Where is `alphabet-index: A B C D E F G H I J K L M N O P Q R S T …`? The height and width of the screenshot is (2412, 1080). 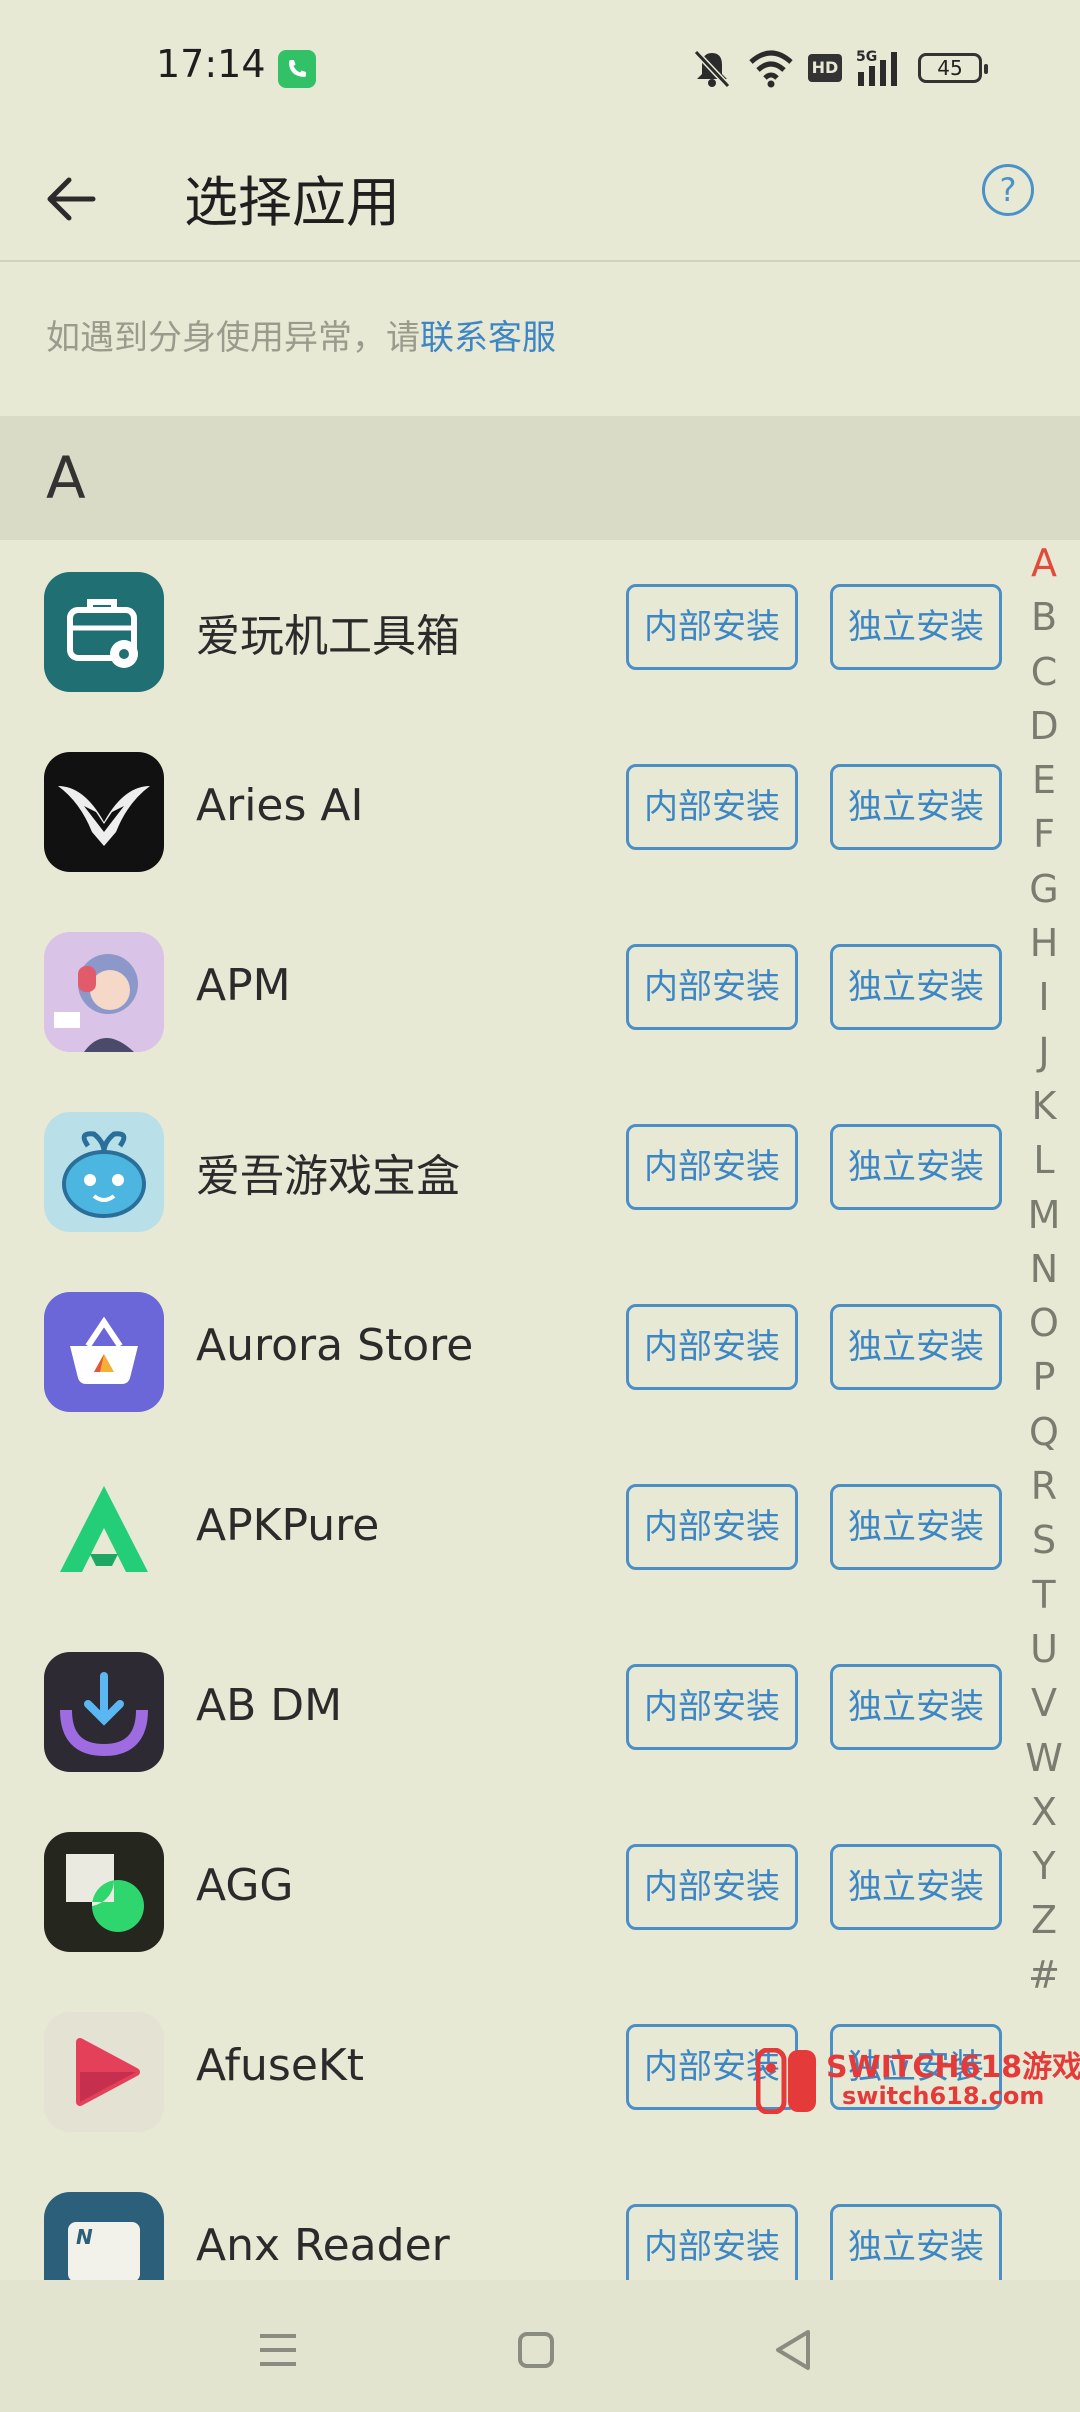
alphabet-index: A B C D E F G H I J K L M N O P Q R S T … is located at coordinates (1044, 1269).